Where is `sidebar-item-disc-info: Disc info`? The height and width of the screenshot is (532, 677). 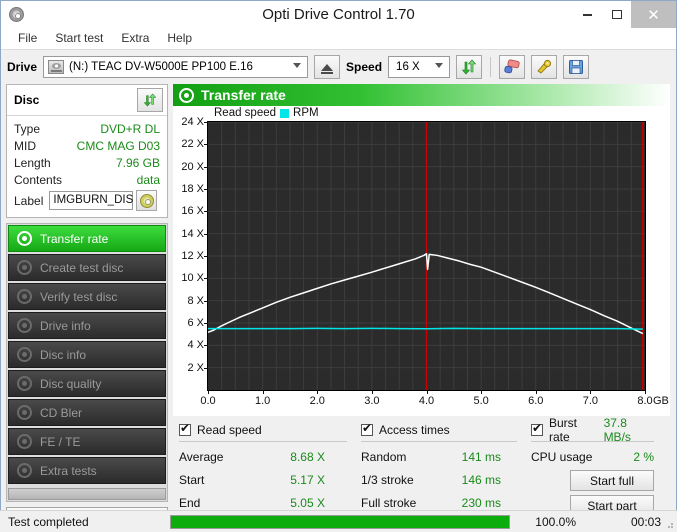 sidebar-item-disc-info: Disc info is located at coordinates (87, 354).